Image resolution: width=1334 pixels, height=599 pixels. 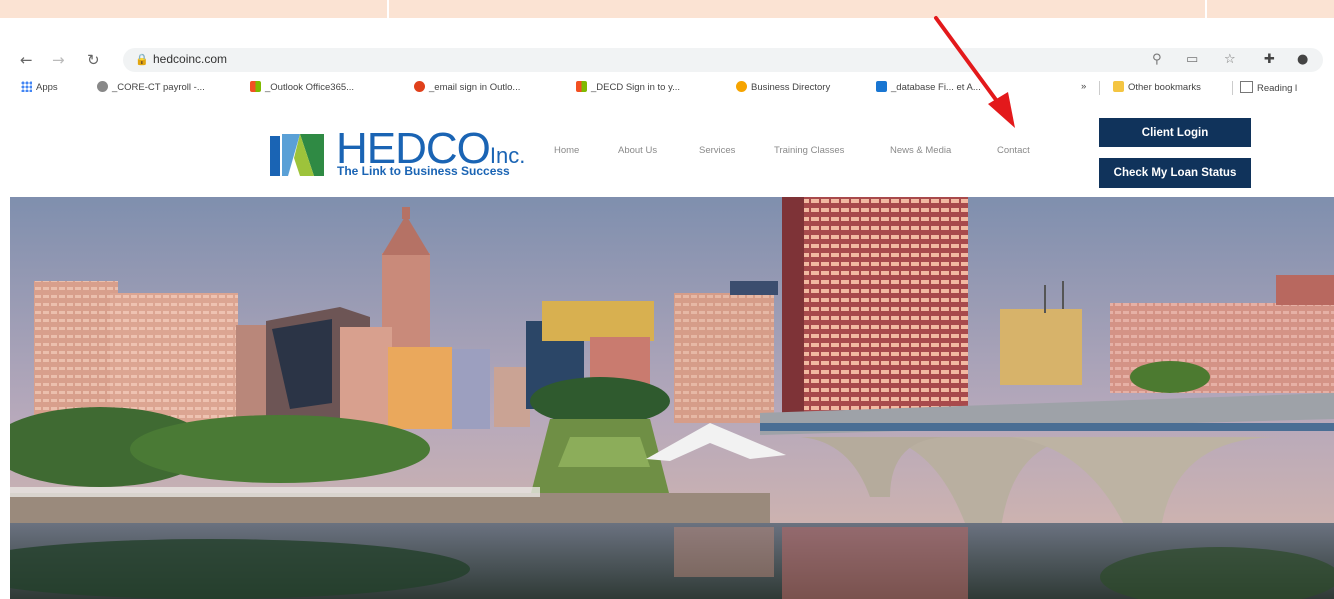 I want to click on address-bar, so click(x=723, y=60).